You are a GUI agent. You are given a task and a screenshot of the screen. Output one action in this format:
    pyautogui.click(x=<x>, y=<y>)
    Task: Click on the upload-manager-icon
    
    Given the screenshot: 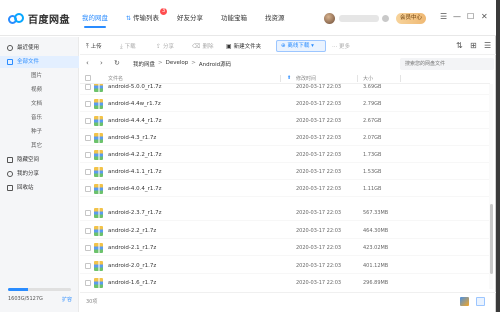 What is the action you would take?
    pyautogui.click(x=464, y=301)
    